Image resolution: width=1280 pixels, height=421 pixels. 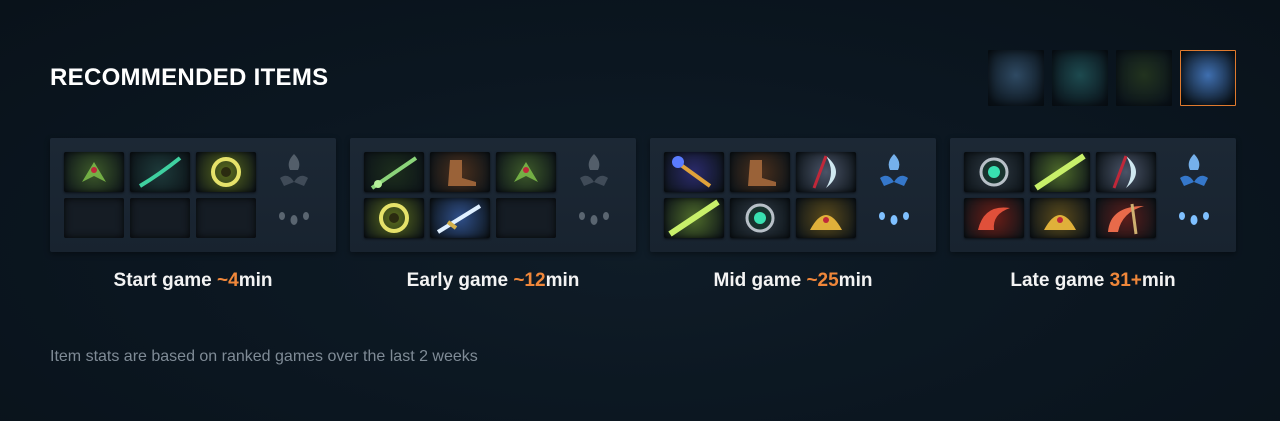 I want to click on stage-label: Late game 31+min, so click(x=1093, y=281).